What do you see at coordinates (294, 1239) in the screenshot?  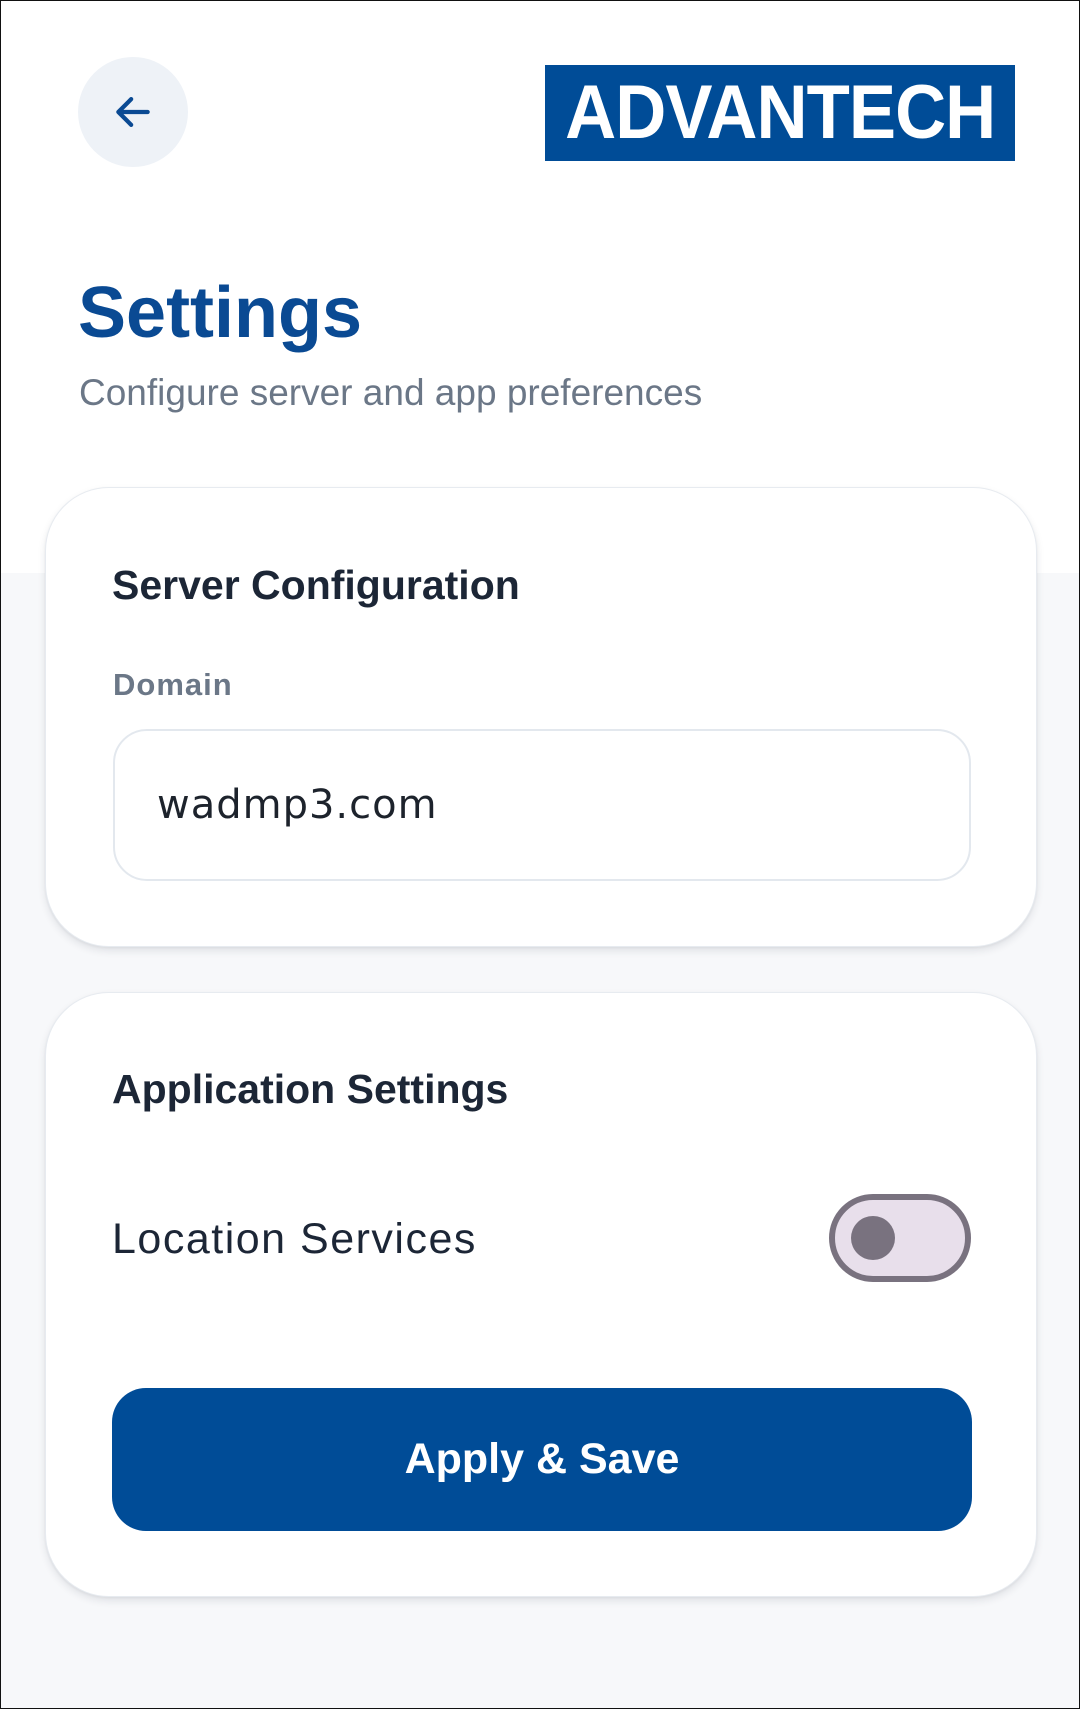 I see `location-services-label: Location Services` at bounding box center [294, 1239].